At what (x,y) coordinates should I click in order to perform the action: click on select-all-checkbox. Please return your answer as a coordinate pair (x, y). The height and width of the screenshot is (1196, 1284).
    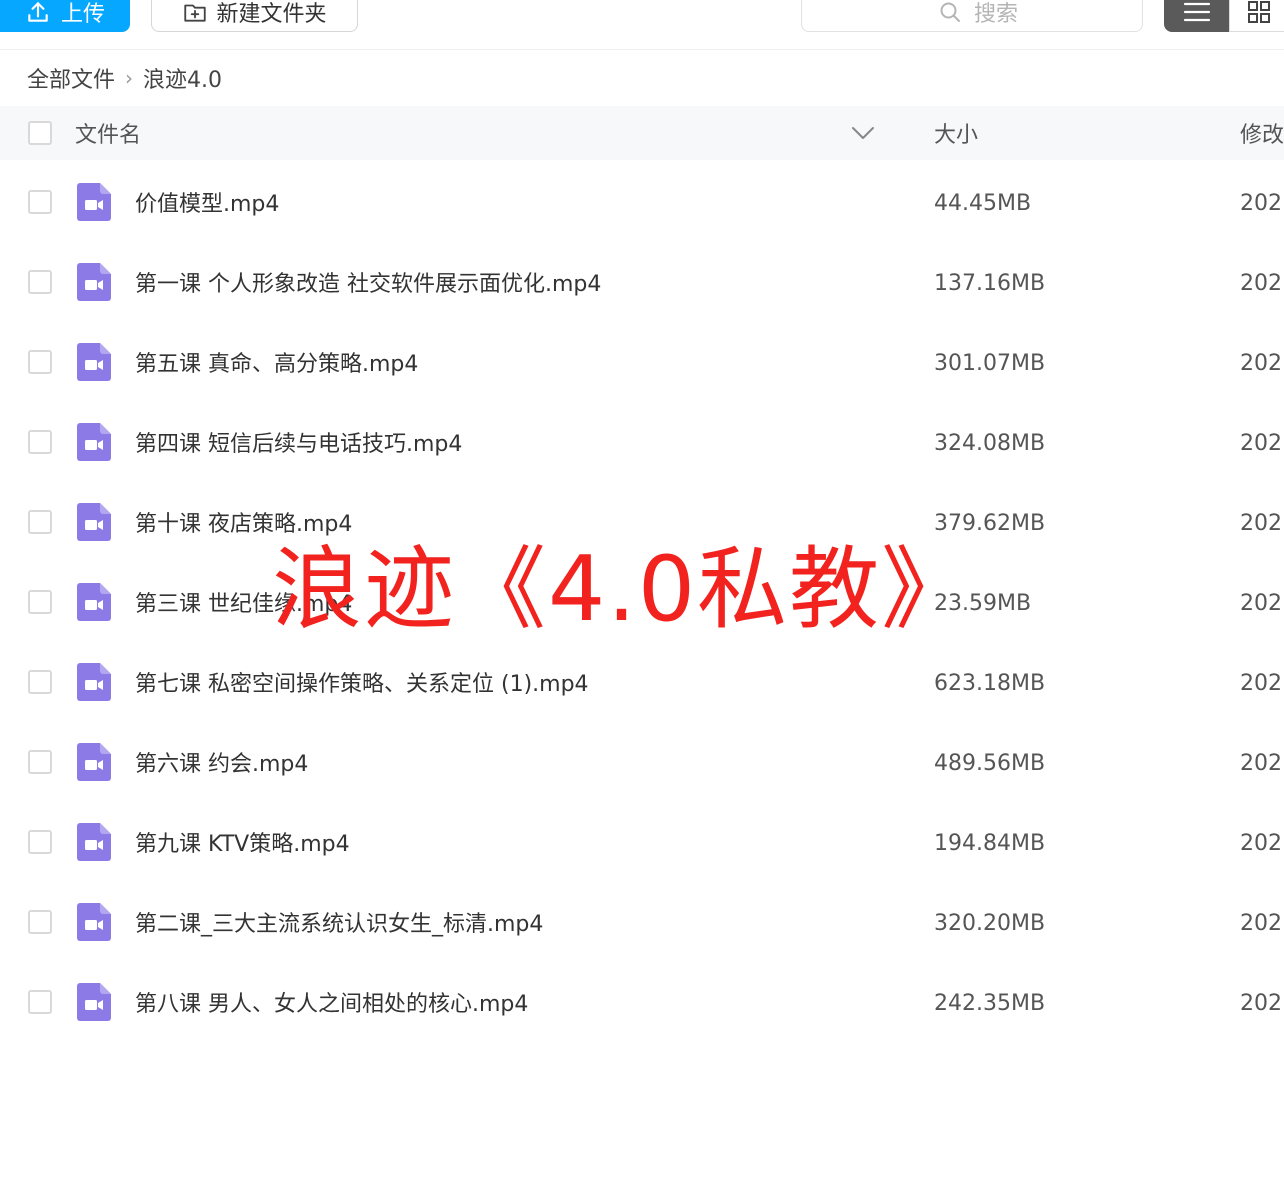
    Looking at the image, I should click on (40, 133).